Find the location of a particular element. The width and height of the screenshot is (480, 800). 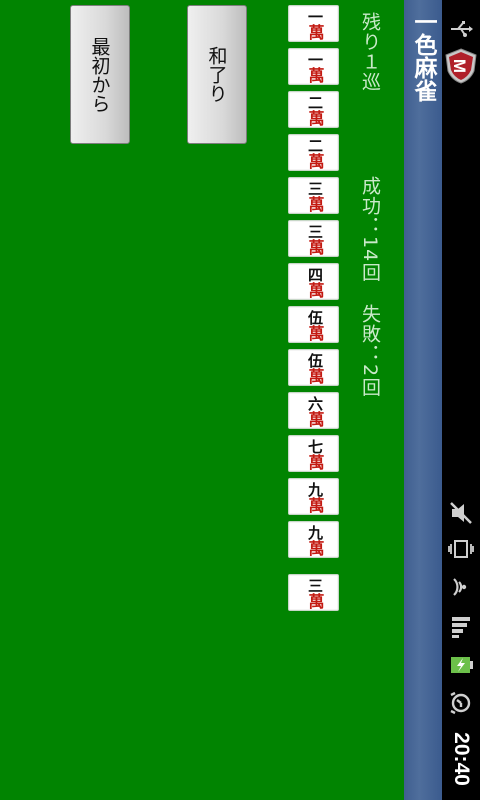

success-count: 成功：14回 is located at coordinates (370, 229).